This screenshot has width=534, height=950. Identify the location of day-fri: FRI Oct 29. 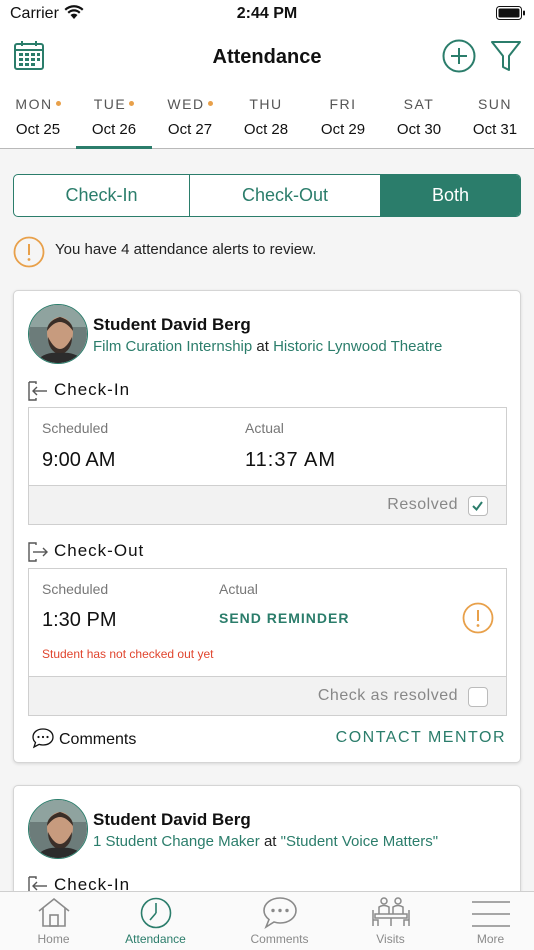
(343, 118).